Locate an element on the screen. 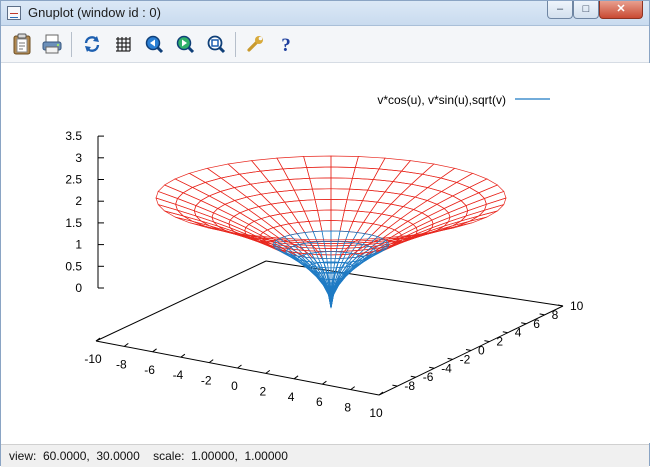  replot-button is located at coordinates (92, 44).